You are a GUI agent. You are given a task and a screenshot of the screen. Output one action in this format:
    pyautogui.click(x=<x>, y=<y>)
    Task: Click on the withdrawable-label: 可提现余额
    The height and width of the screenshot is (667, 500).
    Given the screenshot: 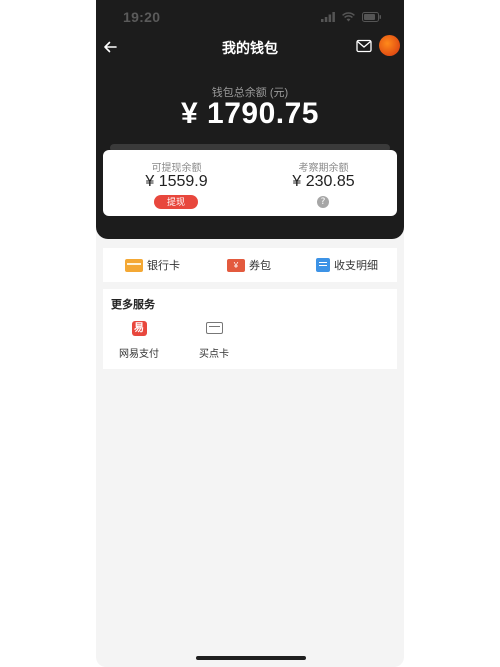 What is the action you would take?
    pyautogui.click(x=176, y=168)
    